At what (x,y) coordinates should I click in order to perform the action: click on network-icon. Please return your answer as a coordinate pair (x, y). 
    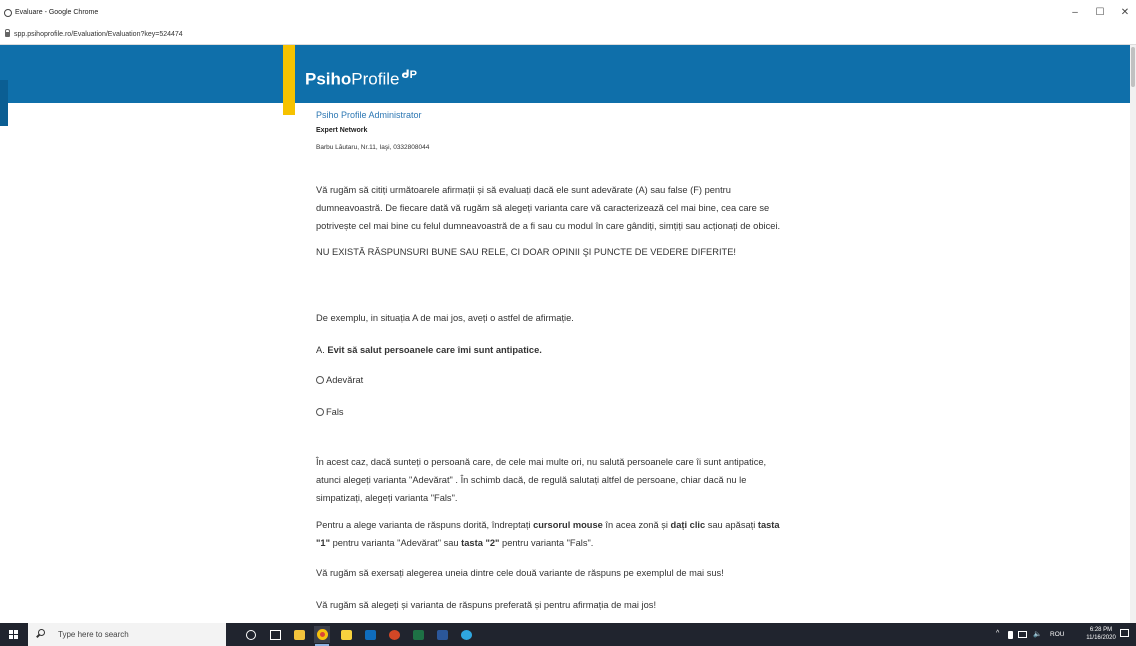
    Looking at the image, I should click on (1022, 634).